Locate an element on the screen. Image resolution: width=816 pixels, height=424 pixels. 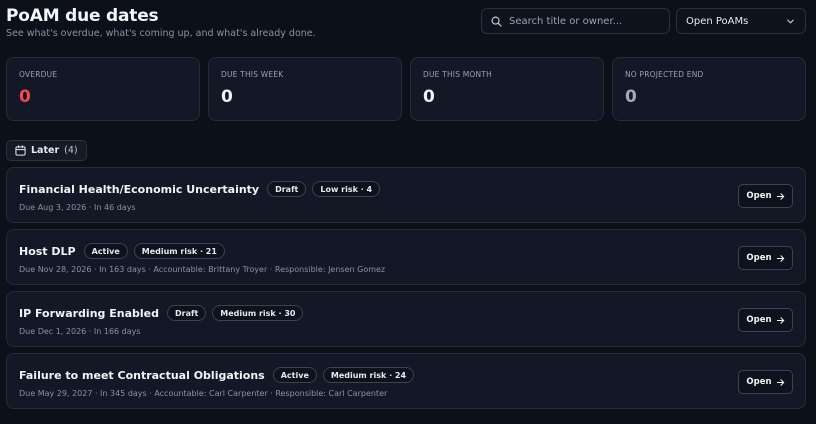
poam-title: Host DLP is located at coordinates (47, 251).